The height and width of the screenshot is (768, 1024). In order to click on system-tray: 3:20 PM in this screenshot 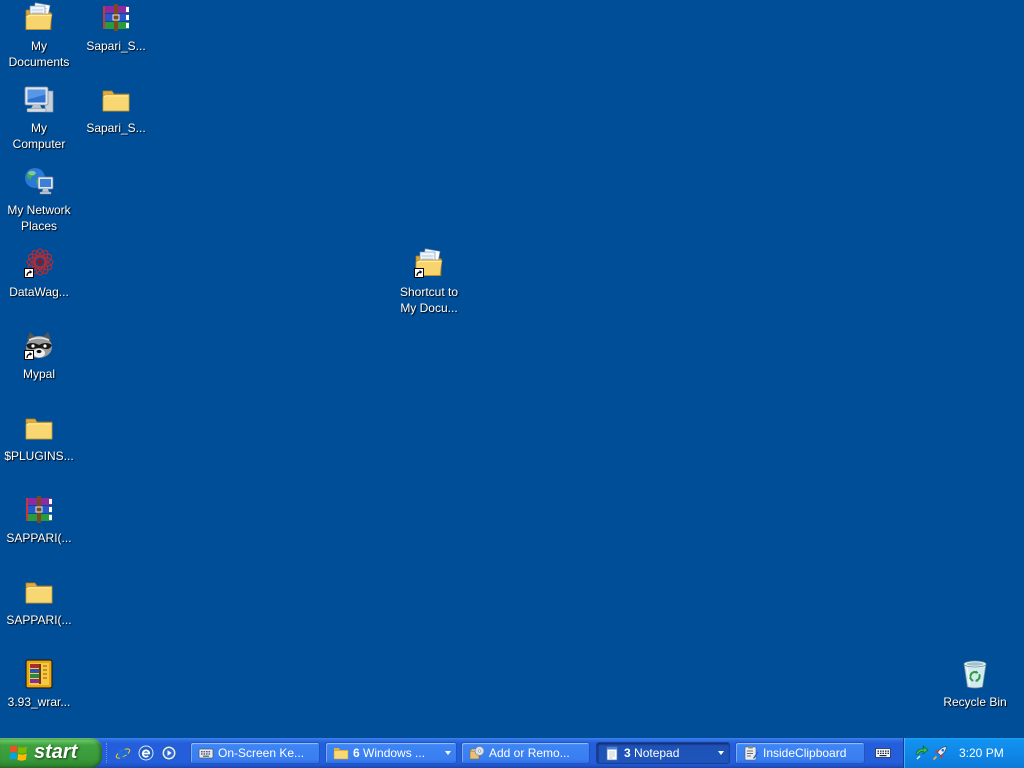, I will do `click(963, 753)`.